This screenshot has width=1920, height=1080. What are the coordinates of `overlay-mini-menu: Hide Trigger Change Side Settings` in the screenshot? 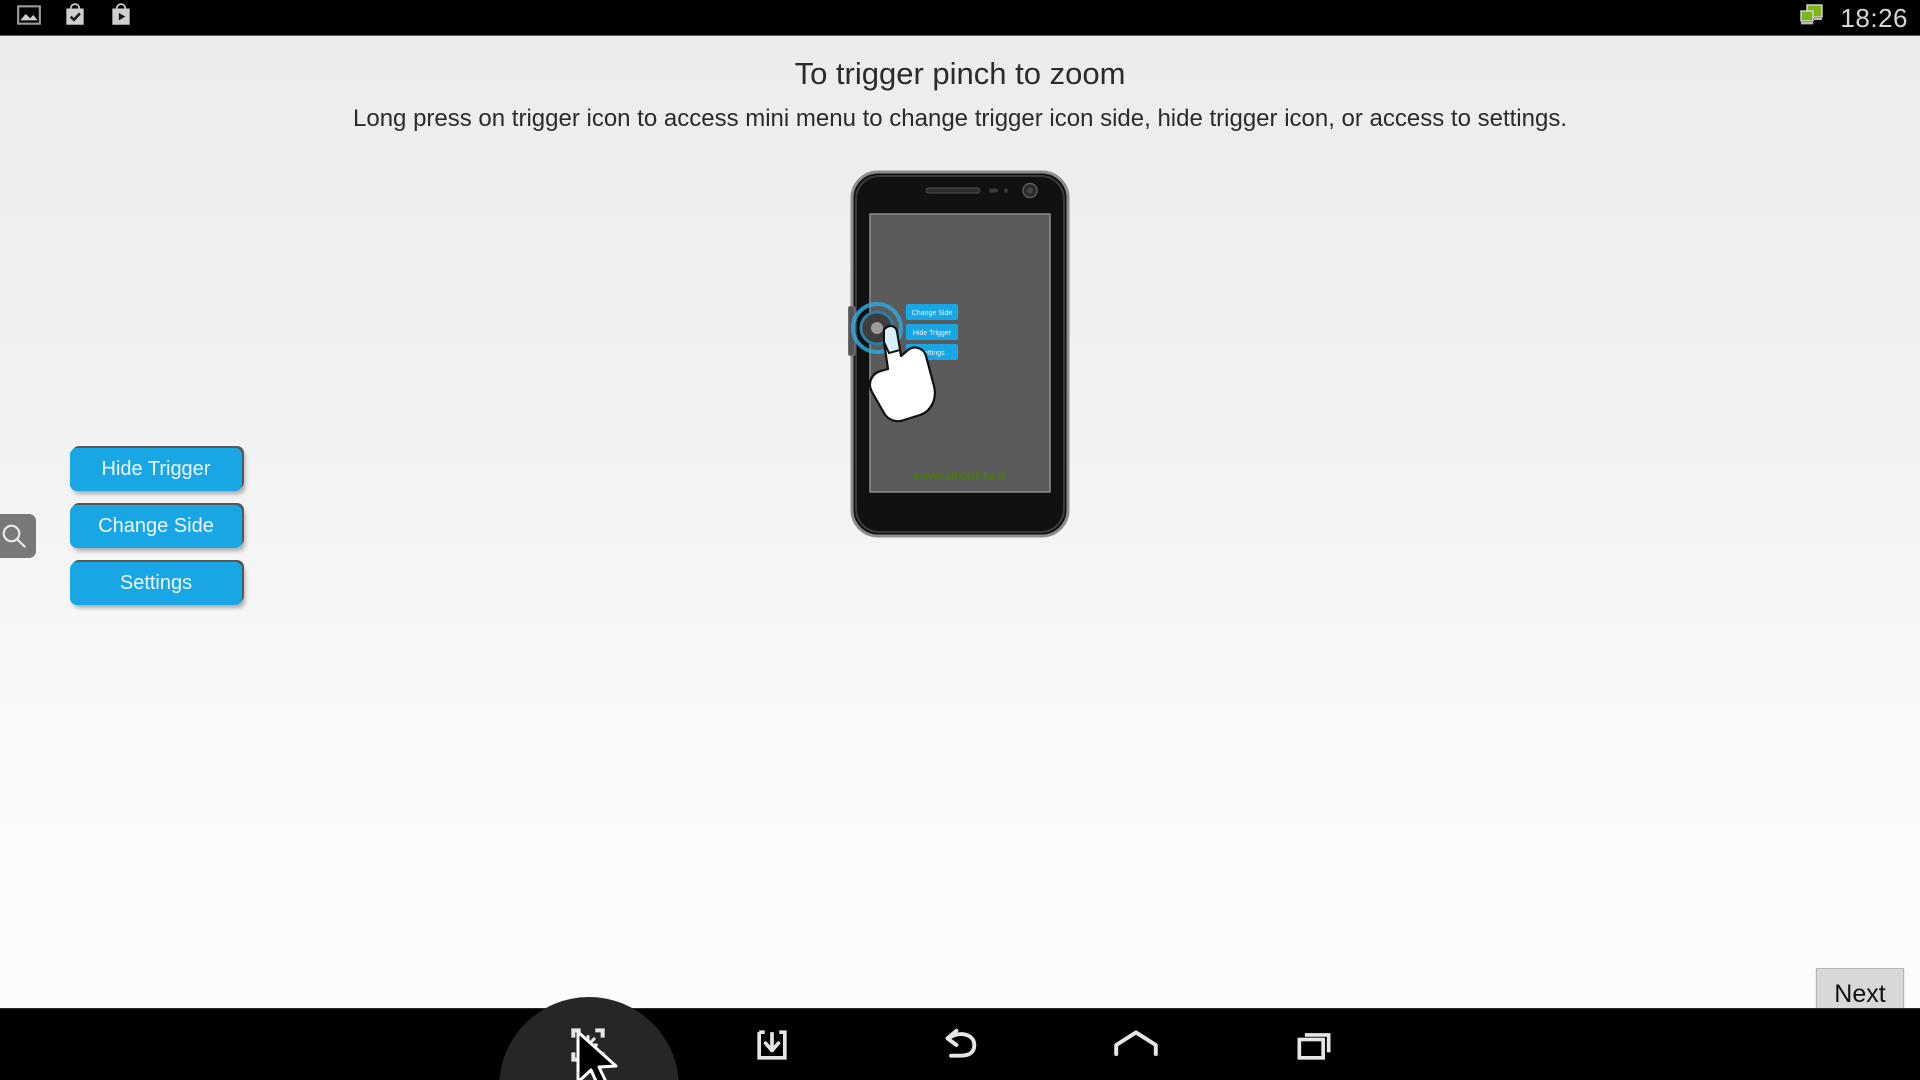 It's located at (156, 526).